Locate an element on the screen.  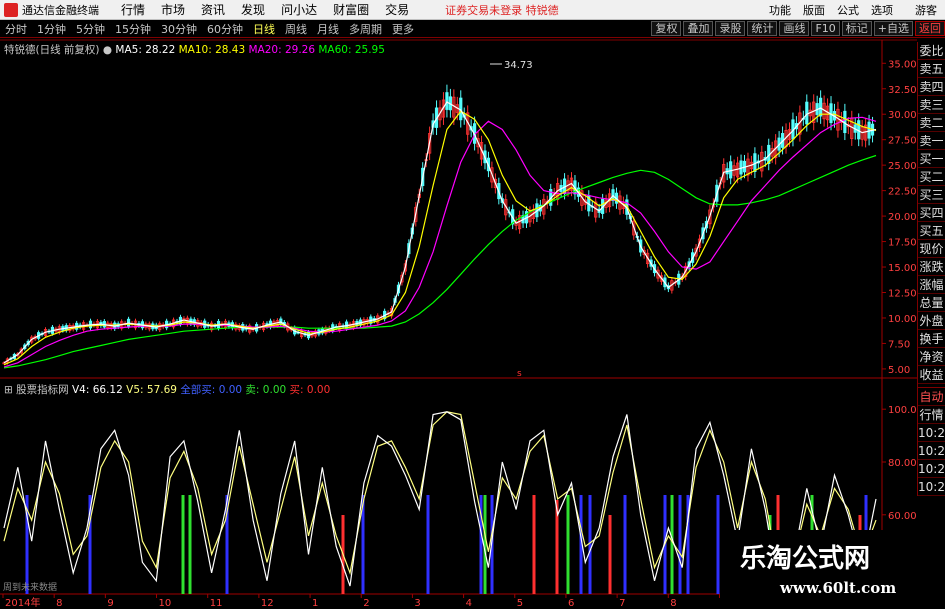
price-tick-label: 15.00 is located at coordinates (902, 268).